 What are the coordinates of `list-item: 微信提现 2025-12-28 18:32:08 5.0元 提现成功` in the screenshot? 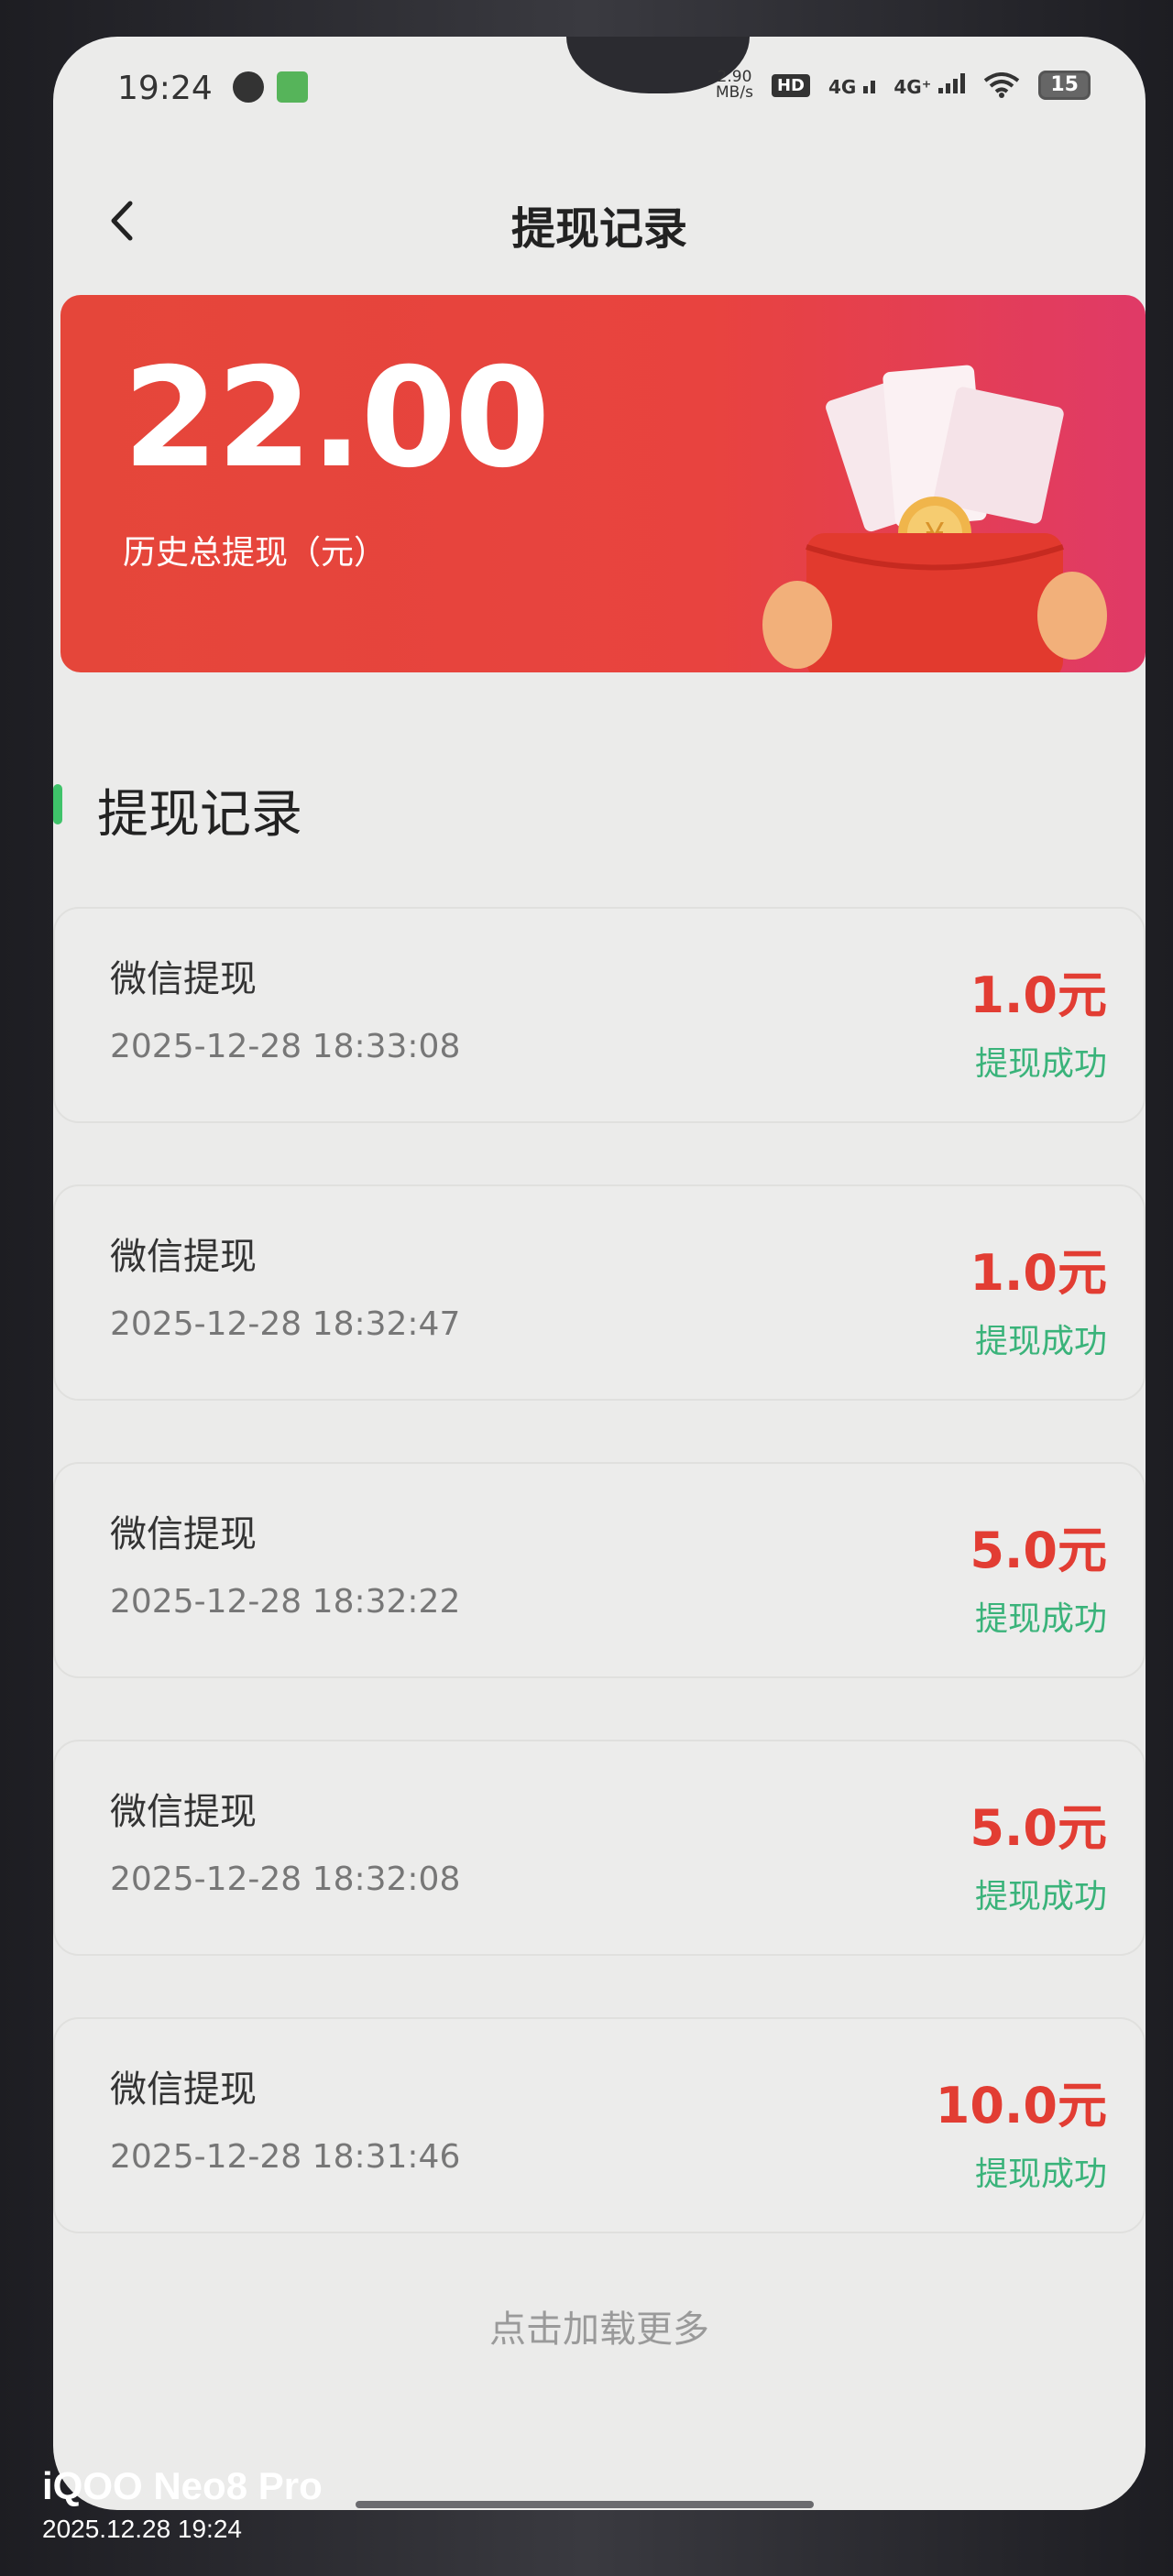 It's located at (600, 1848).